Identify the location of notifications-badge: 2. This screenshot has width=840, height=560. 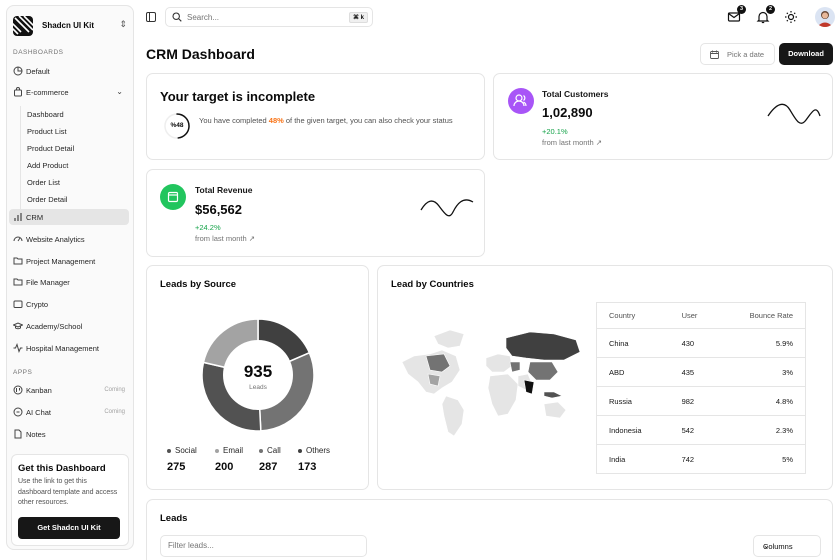
(770, 9).